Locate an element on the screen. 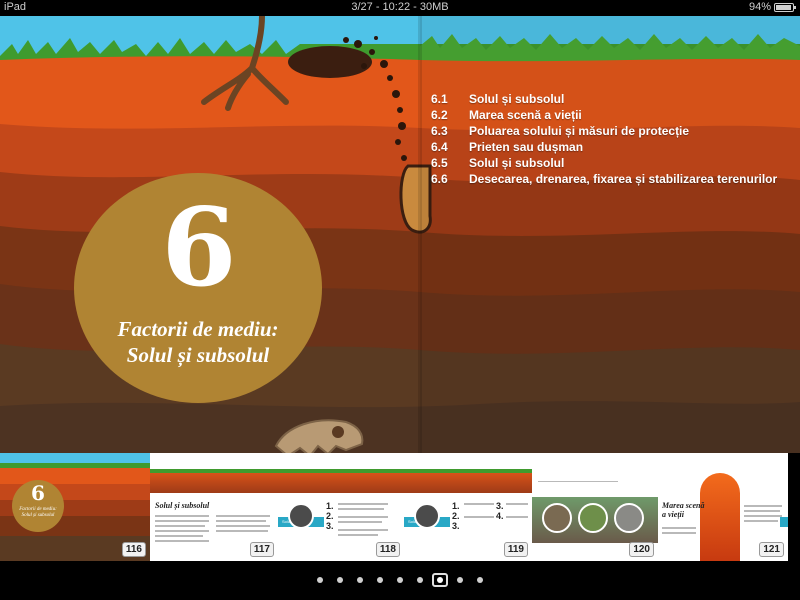  mini-chapter-title: Factorii de mediu: Solul și subsolul is located at coordinates (38, 512).